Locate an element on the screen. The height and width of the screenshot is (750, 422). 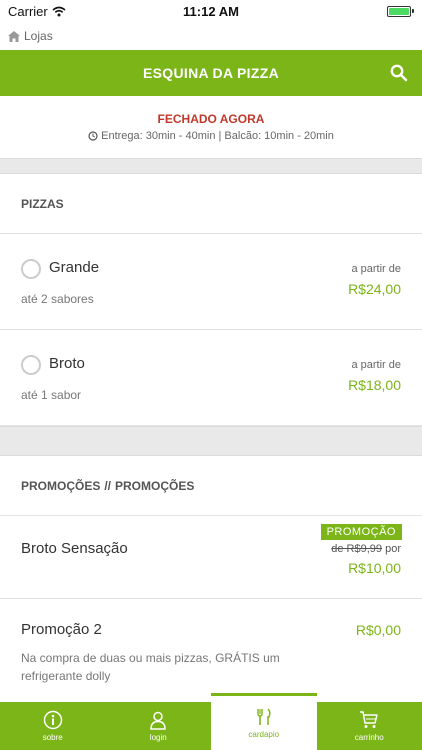
search-icon is located at coordinates (399, 73).